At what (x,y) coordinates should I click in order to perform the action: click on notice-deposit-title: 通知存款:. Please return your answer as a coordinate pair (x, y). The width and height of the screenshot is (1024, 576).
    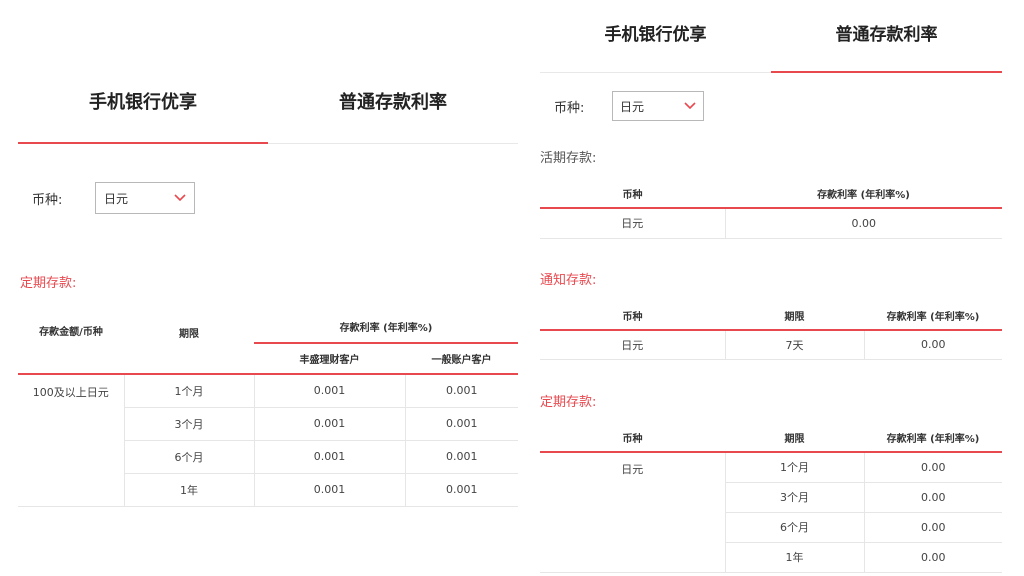
    Looking at the image, I should click on (568, 280).